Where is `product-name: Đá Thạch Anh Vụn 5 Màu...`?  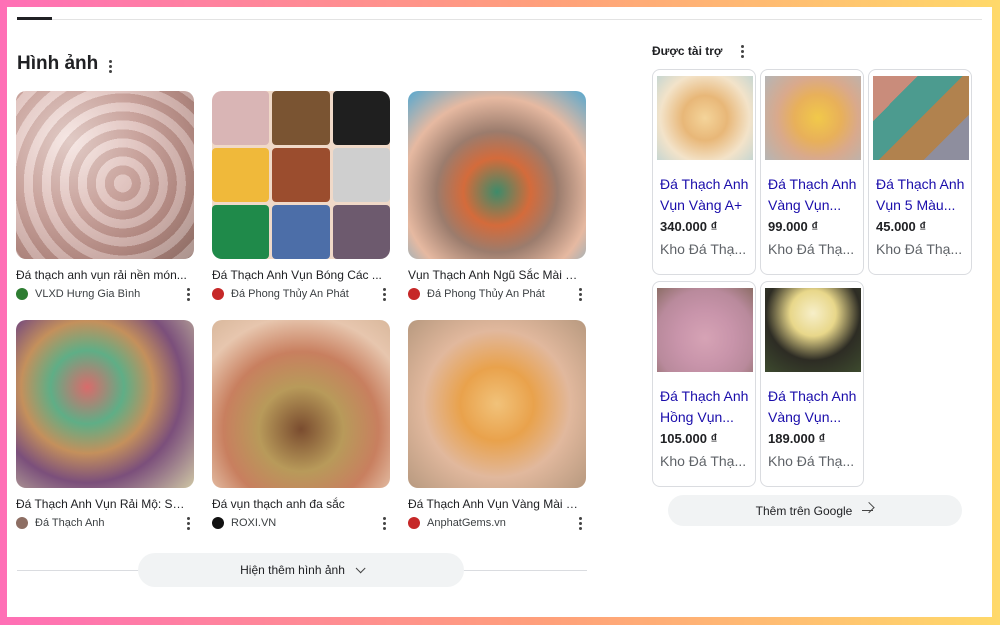
product-name: Đá Thạch Anh Vụn 5 Màu... is located at coordinates (922, 195).